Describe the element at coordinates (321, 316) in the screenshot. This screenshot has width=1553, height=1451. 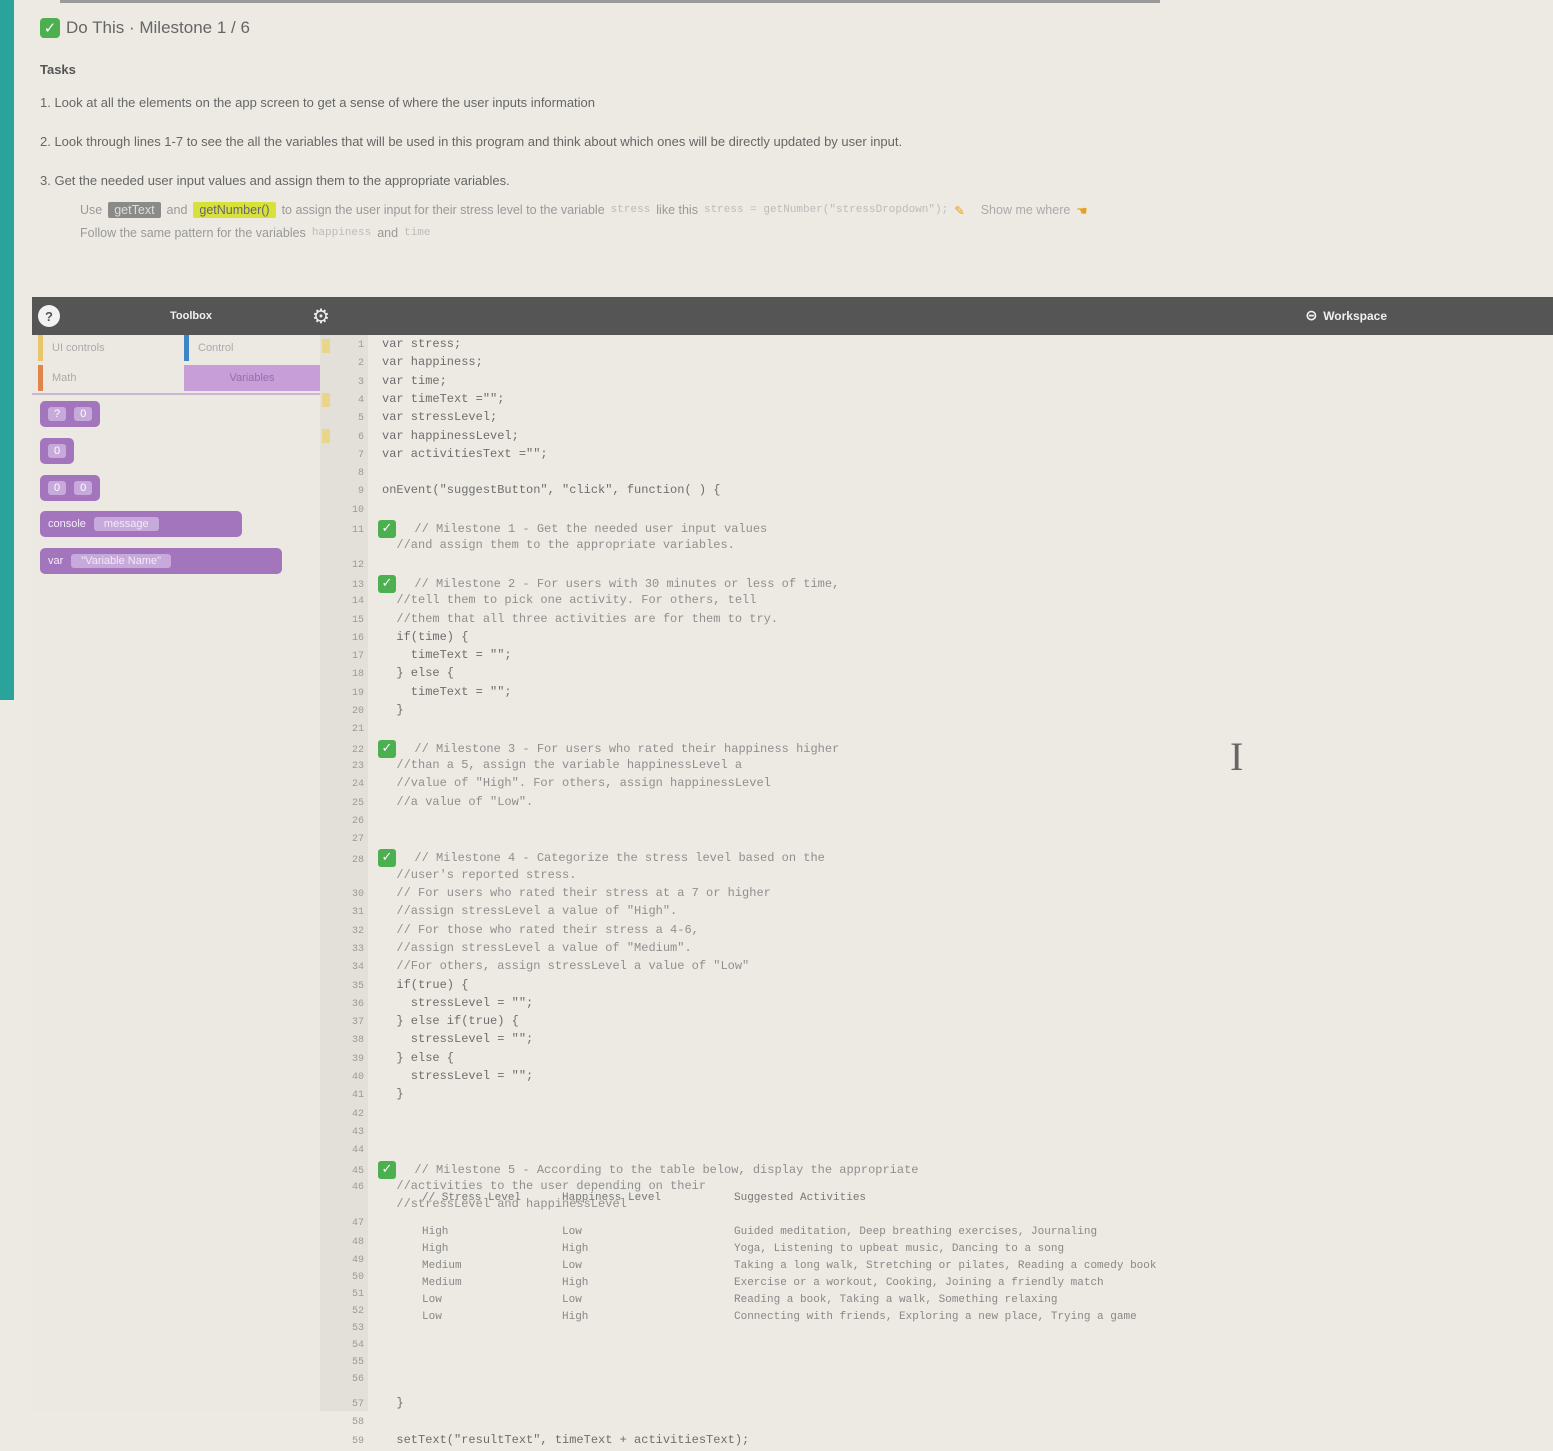
I see `gear-icon: ⚙` at that location.